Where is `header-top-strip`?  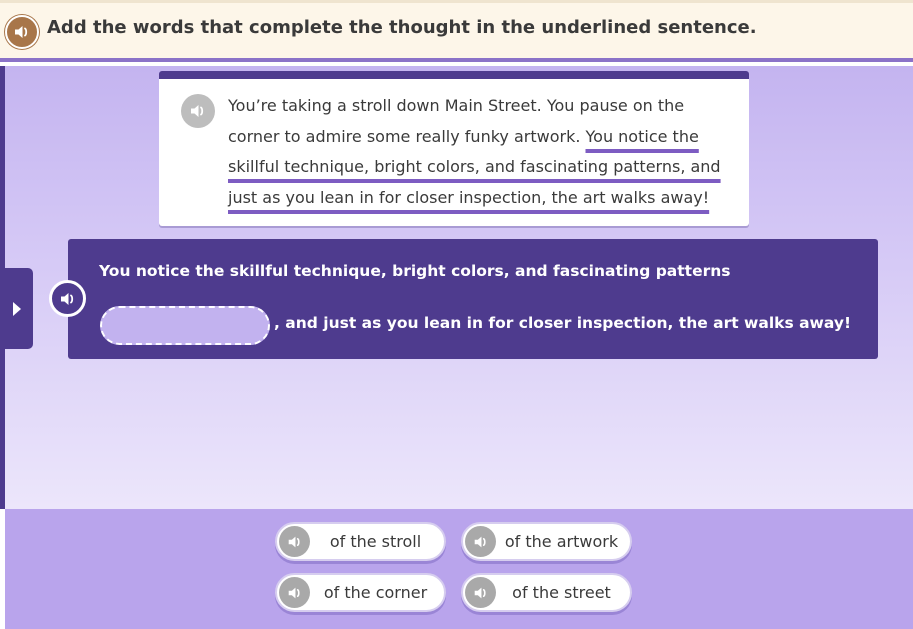 header-top-strip is located at coordinates (456, 1).